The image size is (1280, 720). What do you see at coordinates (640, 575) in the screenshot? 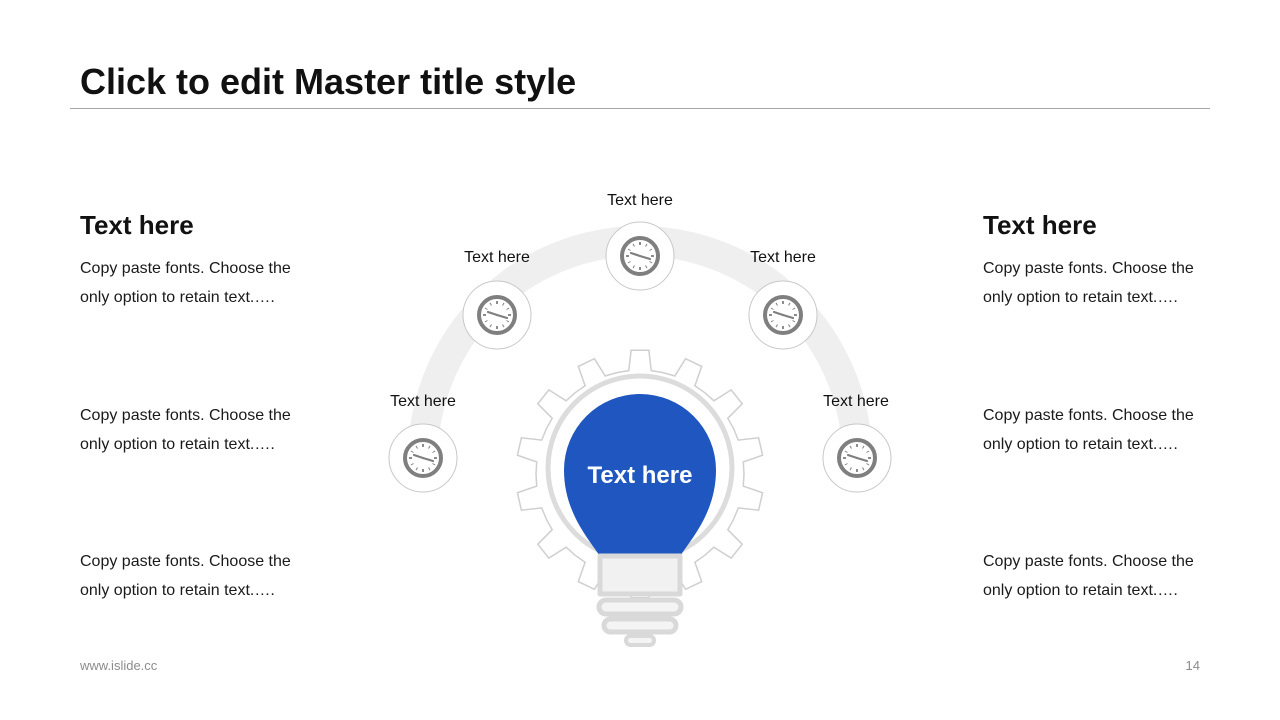
I see `bulb-neck` at bounding box center [640, 575].